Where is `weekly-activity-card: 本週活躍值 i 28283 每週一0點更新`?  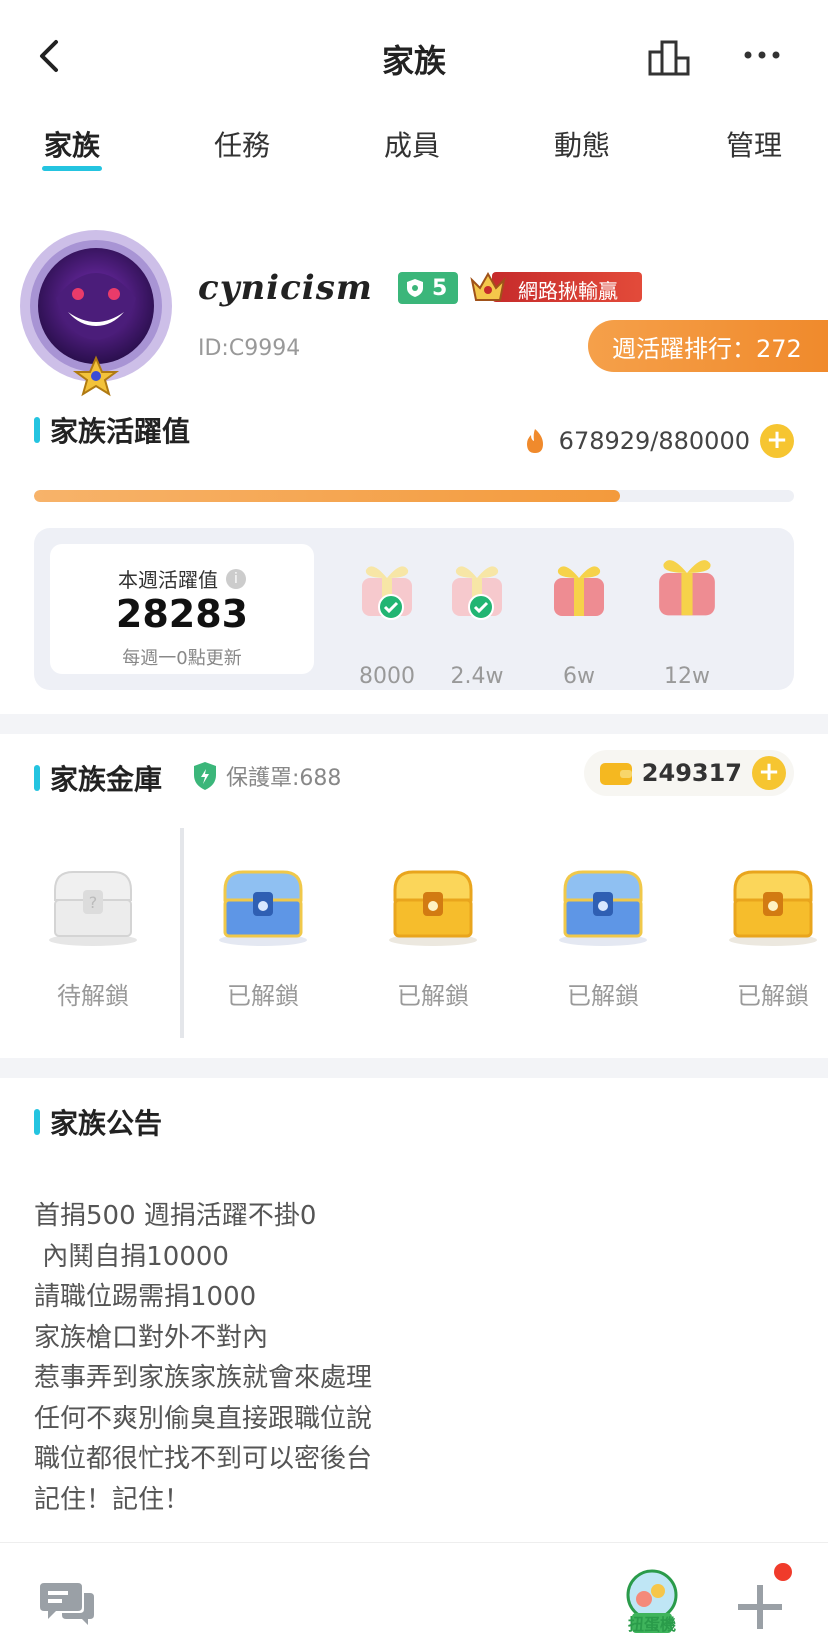
weekly-activity-card: 本週活躍值 i 28283 每週一0點更新 is located at coordinates (182, 609).